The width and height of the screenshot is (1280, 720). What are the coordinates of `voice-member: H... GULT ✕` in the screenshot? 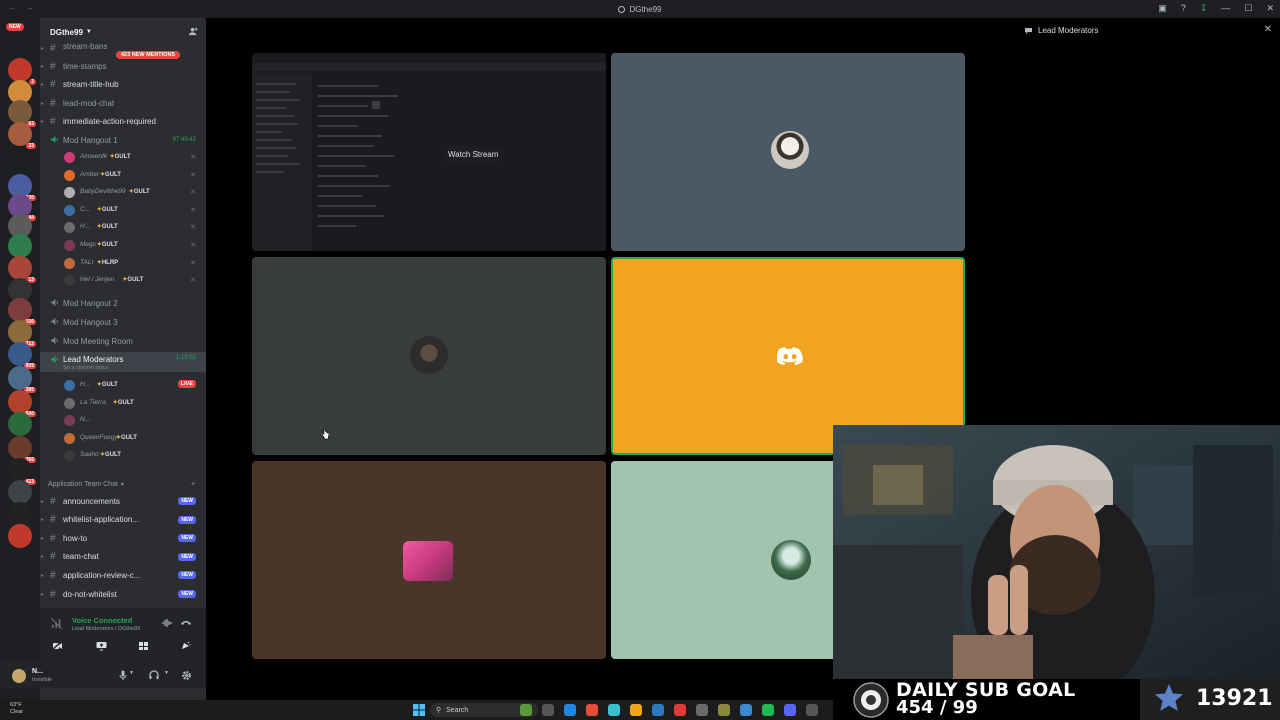 It's located at (123, 227).